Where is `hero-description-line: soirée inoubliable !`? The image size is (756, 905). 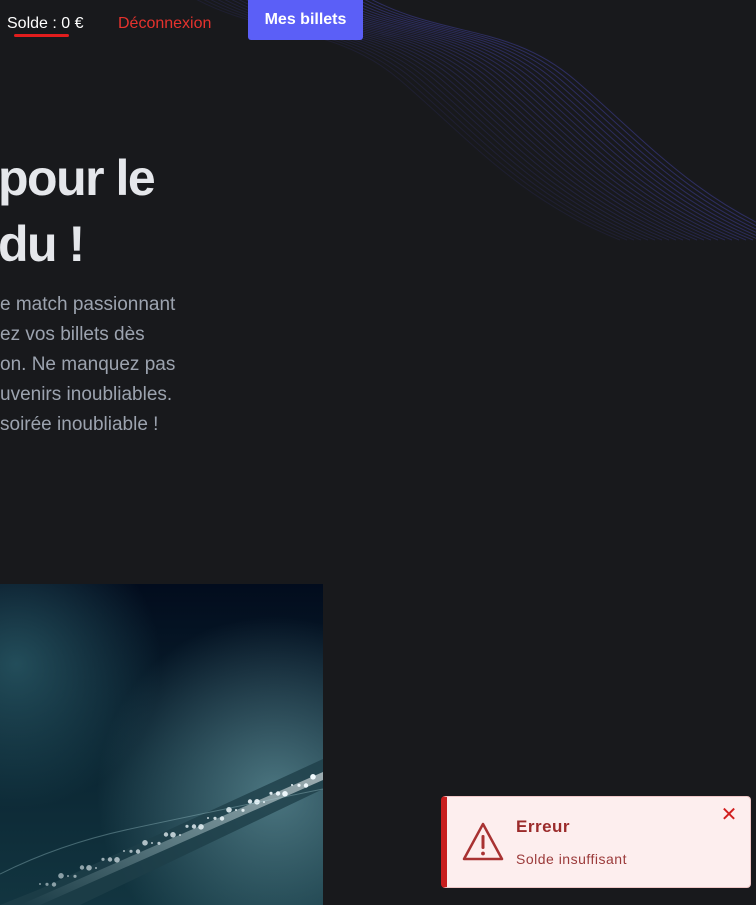 hero-description-line: soirée inoubliable ! is located at coordinates (79, 424).